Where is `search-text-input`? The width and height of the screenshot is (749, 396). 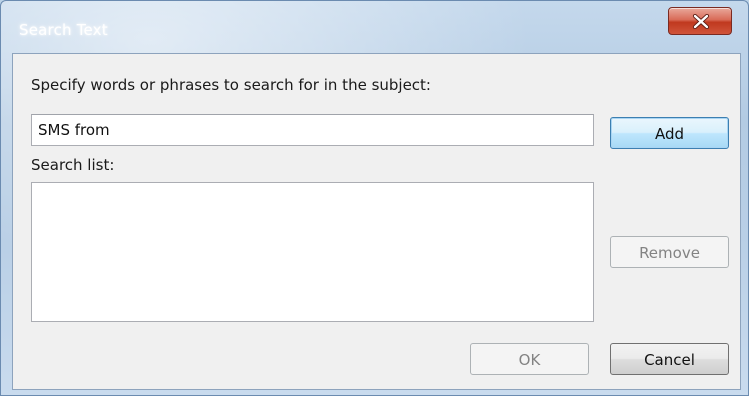
search-text-input is located at coordinates (312, 130).